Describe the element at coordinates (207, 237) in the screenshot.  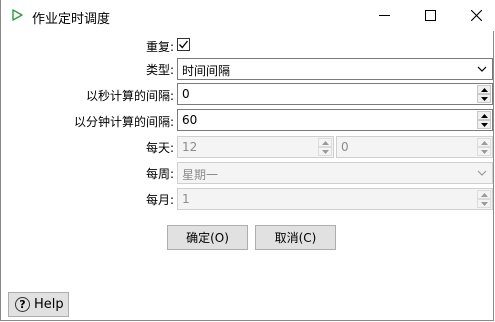
I see `ok-button: 确定(O)` at that location.